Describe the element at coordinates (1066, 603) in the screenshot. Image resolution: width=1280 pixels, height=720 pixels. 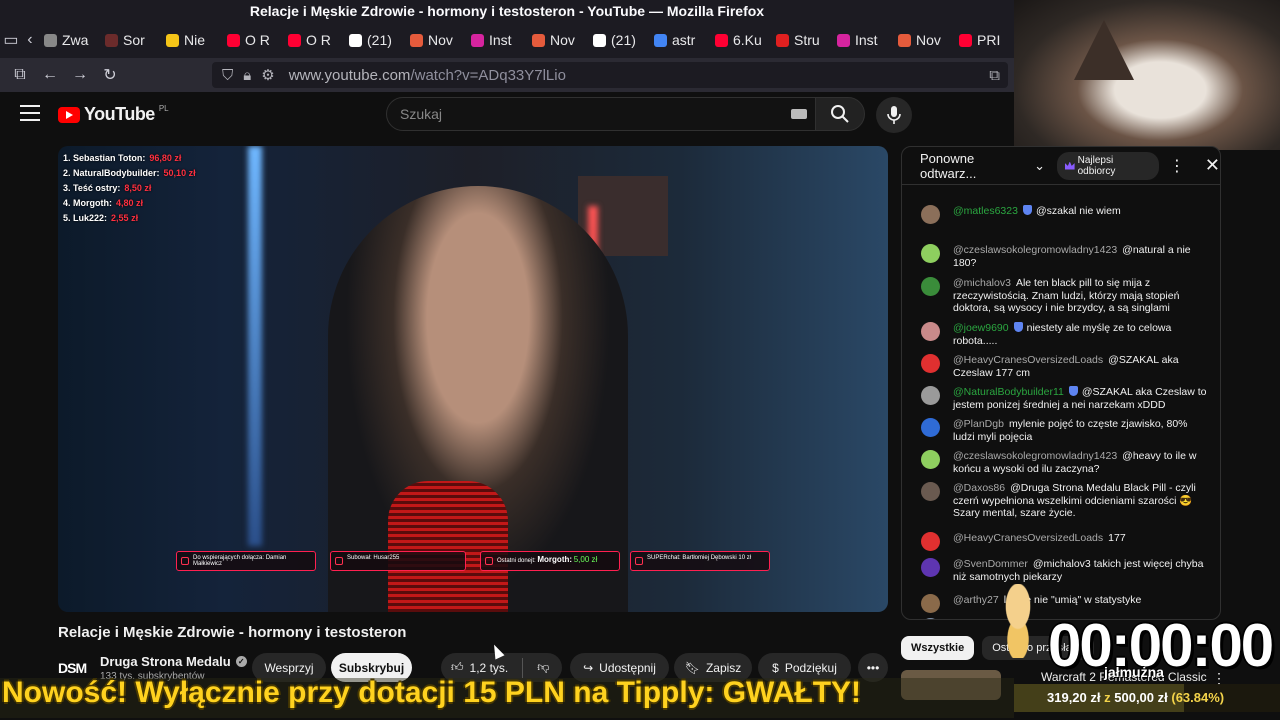
I see `chat-message: @arthy27 ludzie nie "umią" w statystyke` at that location.